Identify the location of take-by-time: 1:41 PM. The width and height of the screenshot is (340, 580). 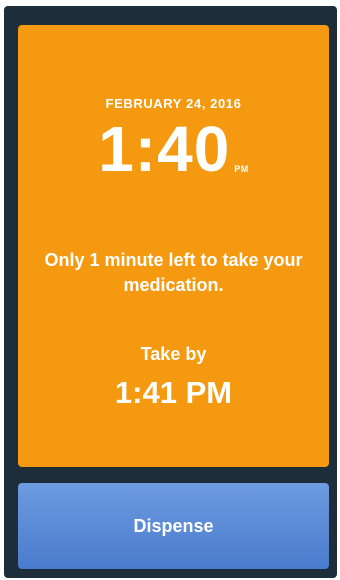
(173, 392).